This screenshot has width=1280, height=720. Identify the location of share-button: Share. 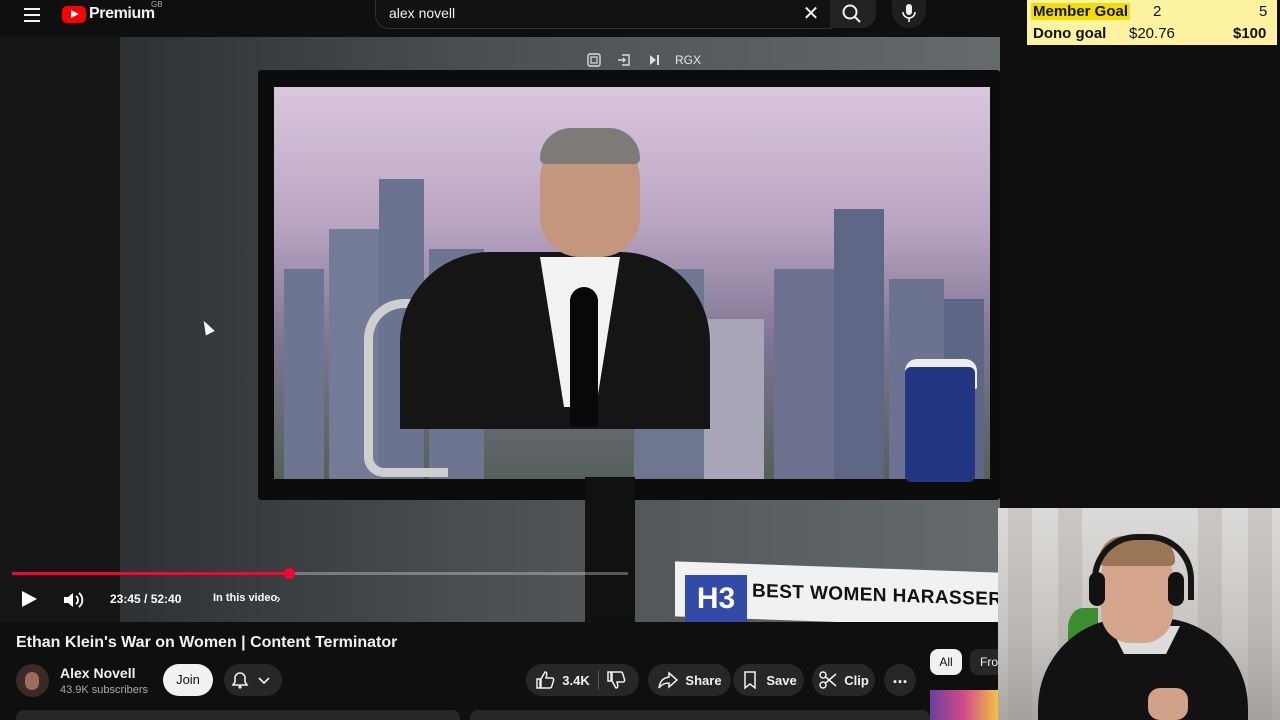
(689, 680).